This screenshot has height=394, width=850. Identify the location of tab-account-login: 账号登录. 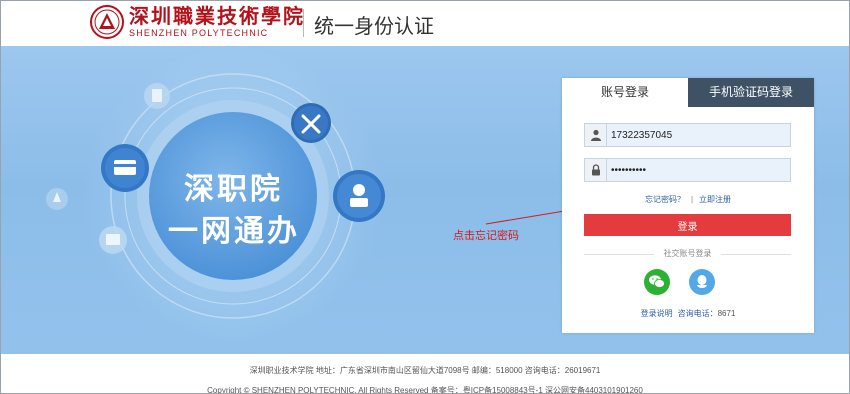
(625, 92).